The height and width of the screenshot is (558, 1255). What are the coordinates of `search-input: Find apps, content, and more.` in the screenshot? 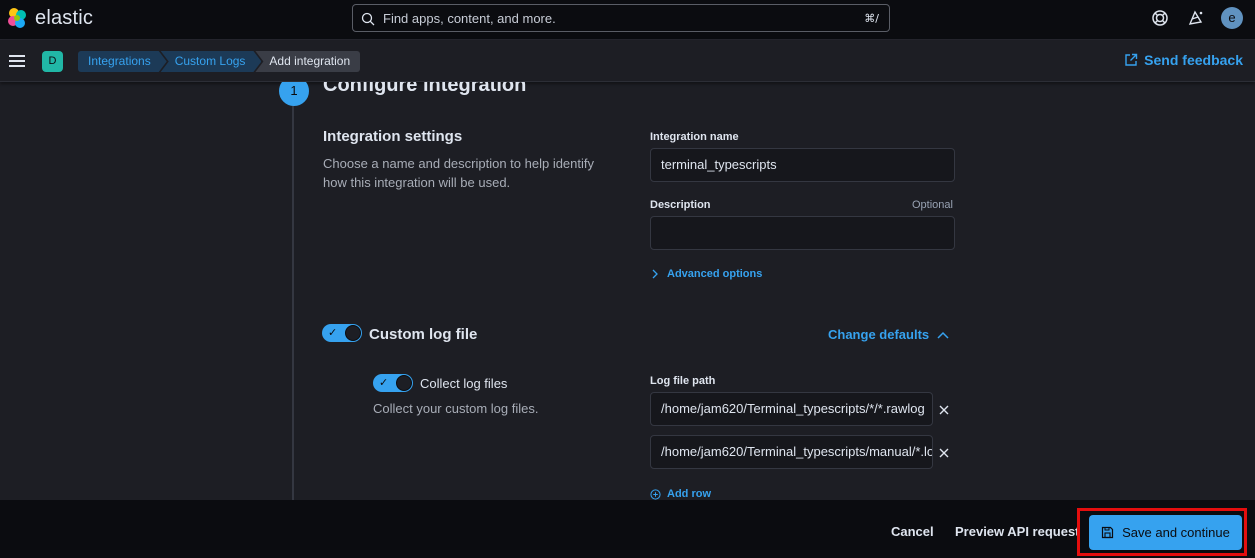 It's located at (469, 18).